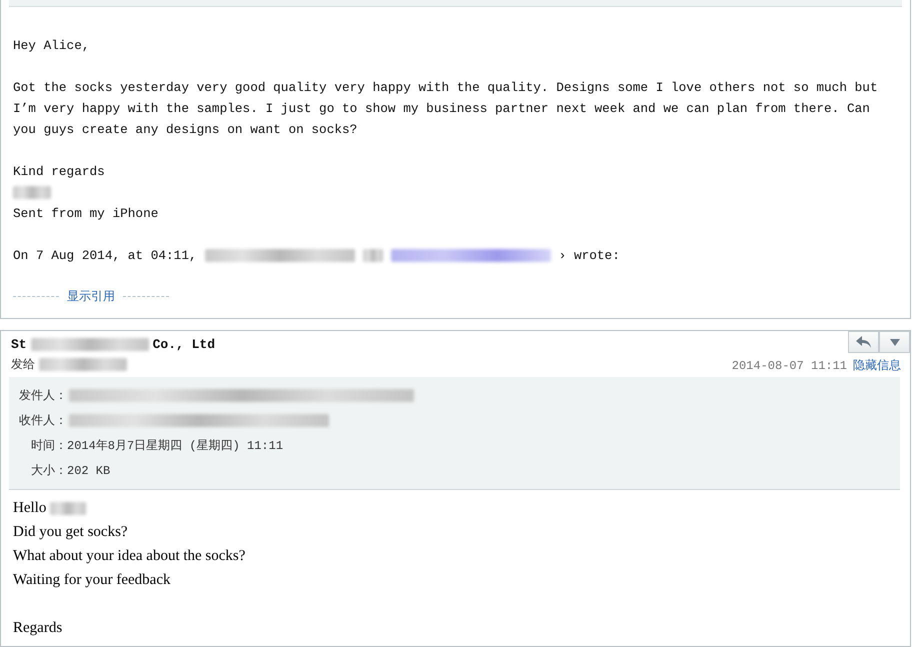  What do you see at coordinates (59, 172) in the screenshot?
I see `signoff-text: Kind regards` at bounding box center [59, 172].